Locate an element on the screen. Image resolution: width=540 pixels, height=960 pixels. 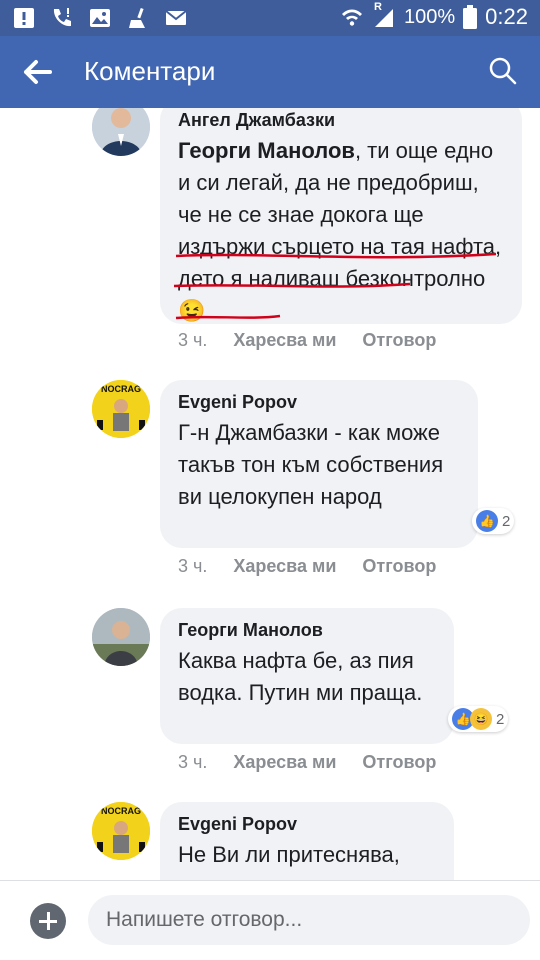
mail-icon is located at coordinates (176, 17).